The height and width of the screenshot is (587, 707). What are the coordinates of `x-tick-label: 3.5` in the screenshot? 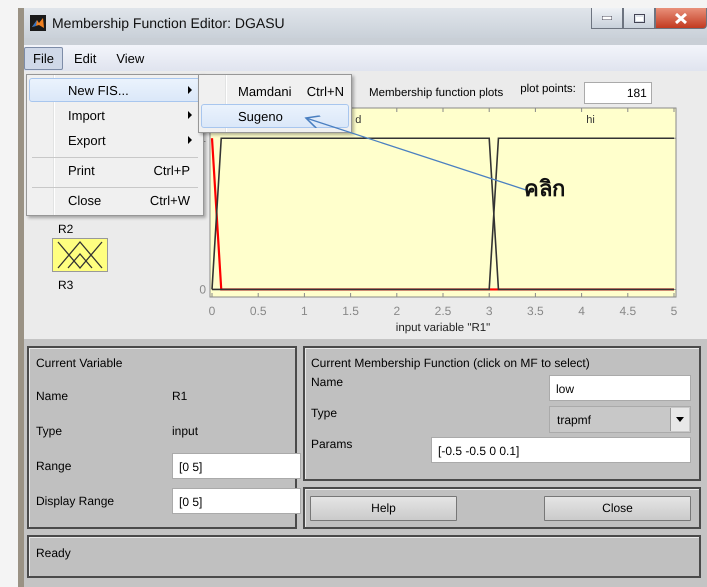 It's located at (535, 311).